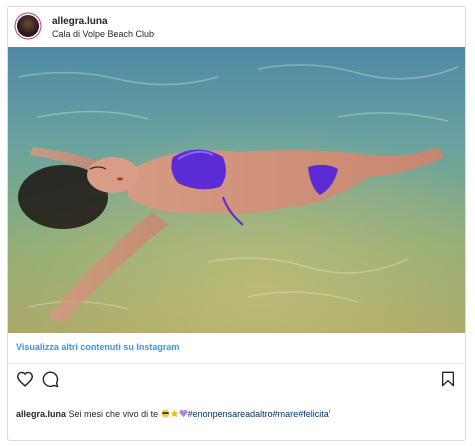 The image size is (475, 446). What do you see at coordinates (103, 34) in the screenshot?
I see `location: Cala di Volpe Beach Club` at bounding box center [103, 34].